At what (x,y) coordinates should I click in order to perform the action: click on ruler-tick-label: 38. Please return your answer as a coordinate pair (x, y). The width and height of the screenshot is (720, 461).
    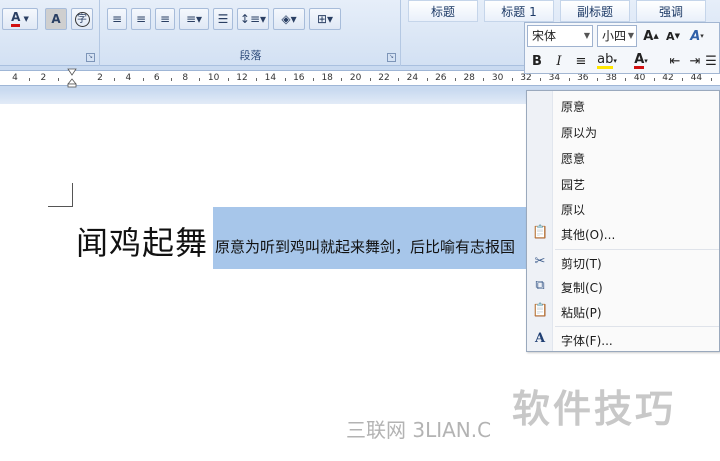
    Looking at the image, I should click on (611, 78).